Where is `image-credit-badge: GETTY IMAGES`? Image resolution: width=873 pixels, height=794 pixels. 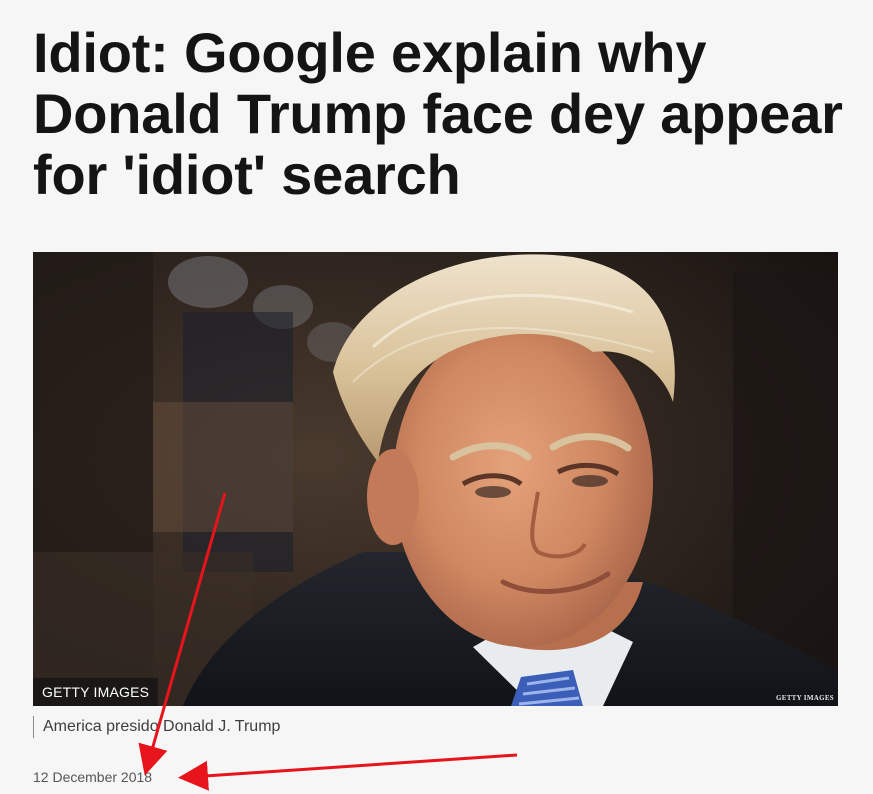
image-credit-badge: GETTY IMAGES is located at coordinates (96, 692).